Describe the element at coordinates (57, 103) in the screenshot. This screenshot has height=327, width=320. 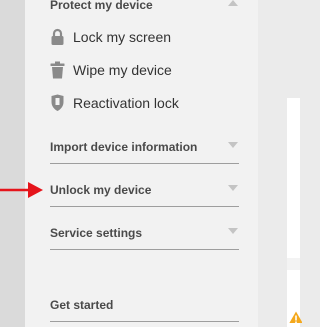
I see `shield-icon` at that location.